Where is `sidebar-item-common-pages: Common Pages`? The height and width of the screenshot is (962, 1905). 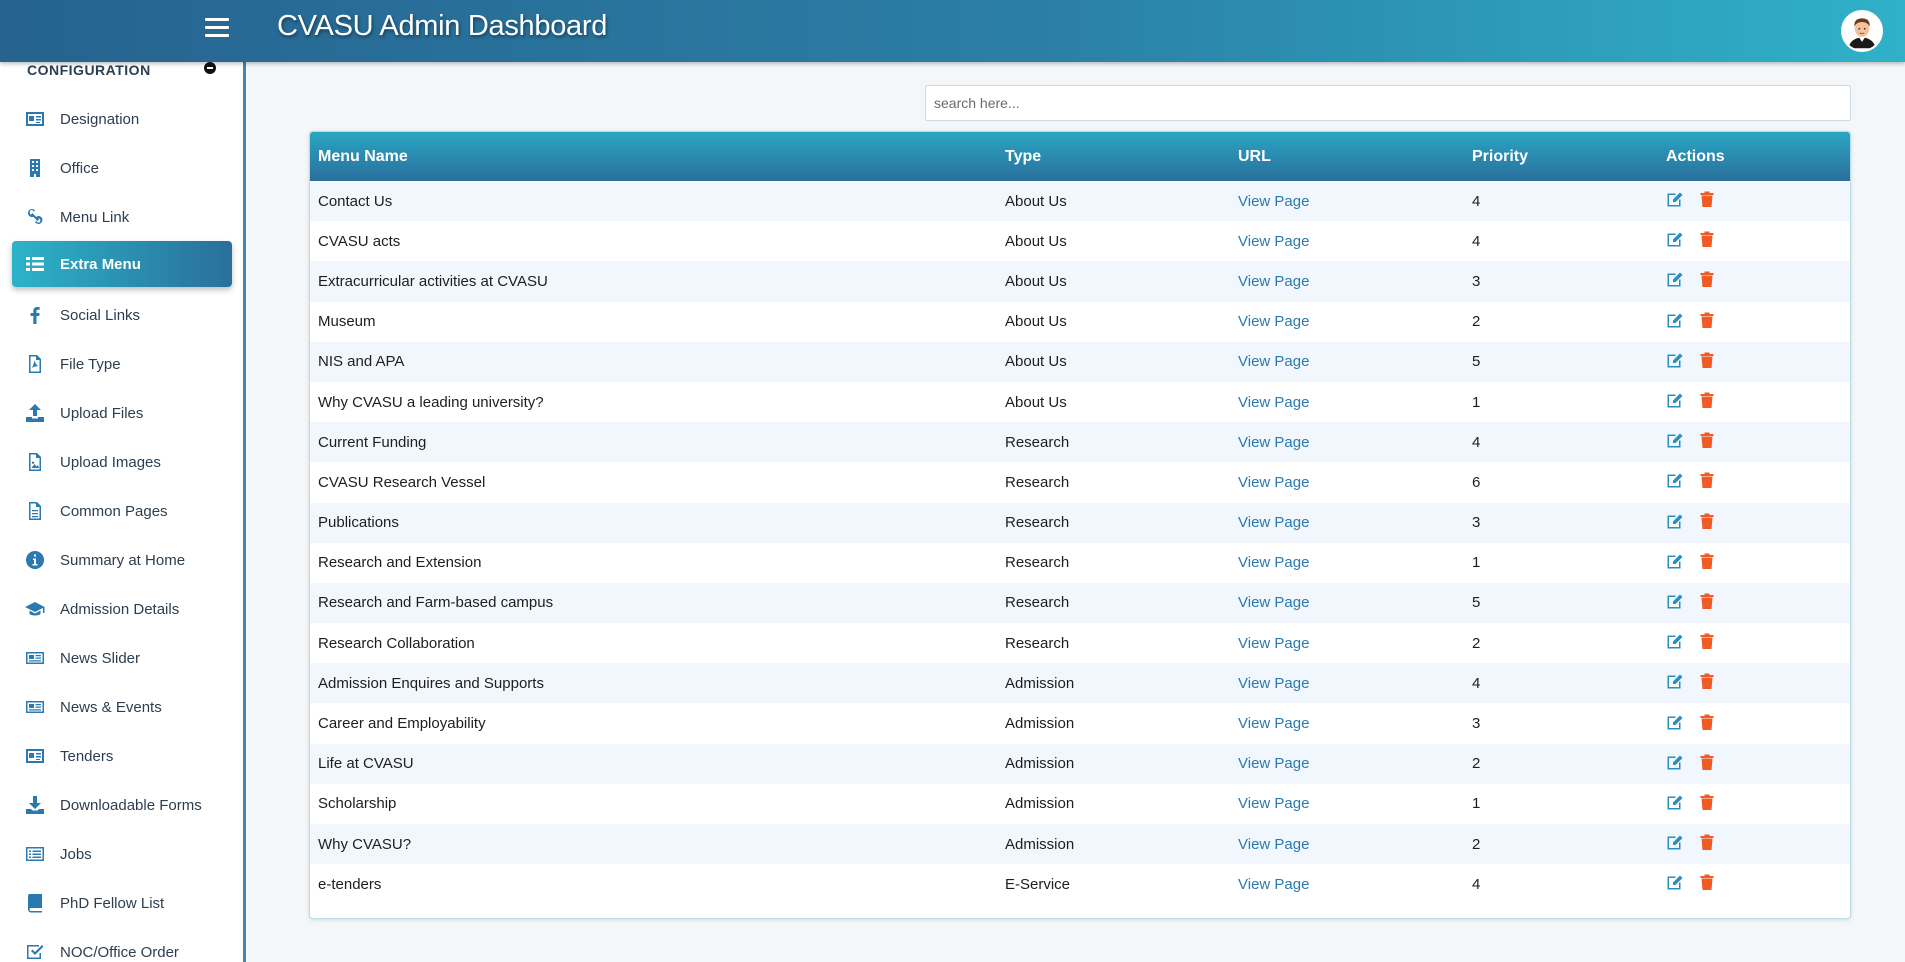
sidebar-item-common-pages: Common Pages is located at coordinates (122, 511).